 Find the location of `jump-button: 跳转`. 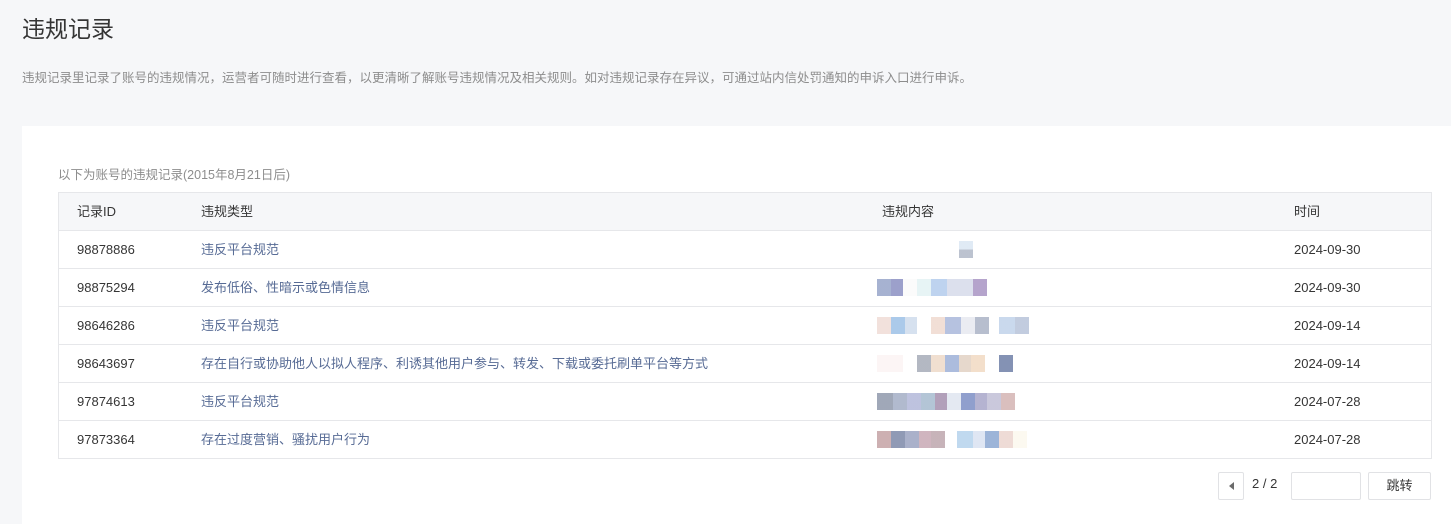

jump-button: 跳转 is located at coordinates (1399, 486).